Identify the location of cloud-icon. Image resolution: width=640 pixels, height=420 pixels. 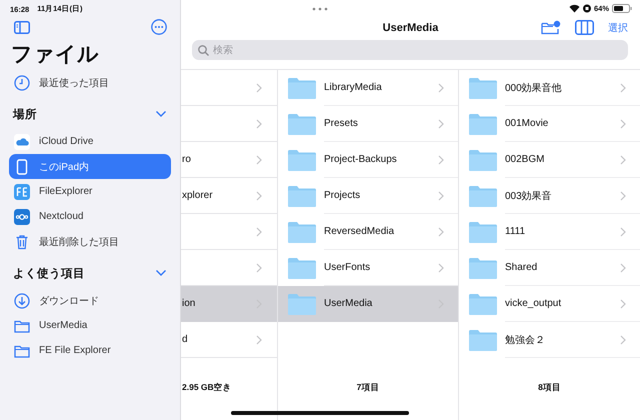
(22, 142).